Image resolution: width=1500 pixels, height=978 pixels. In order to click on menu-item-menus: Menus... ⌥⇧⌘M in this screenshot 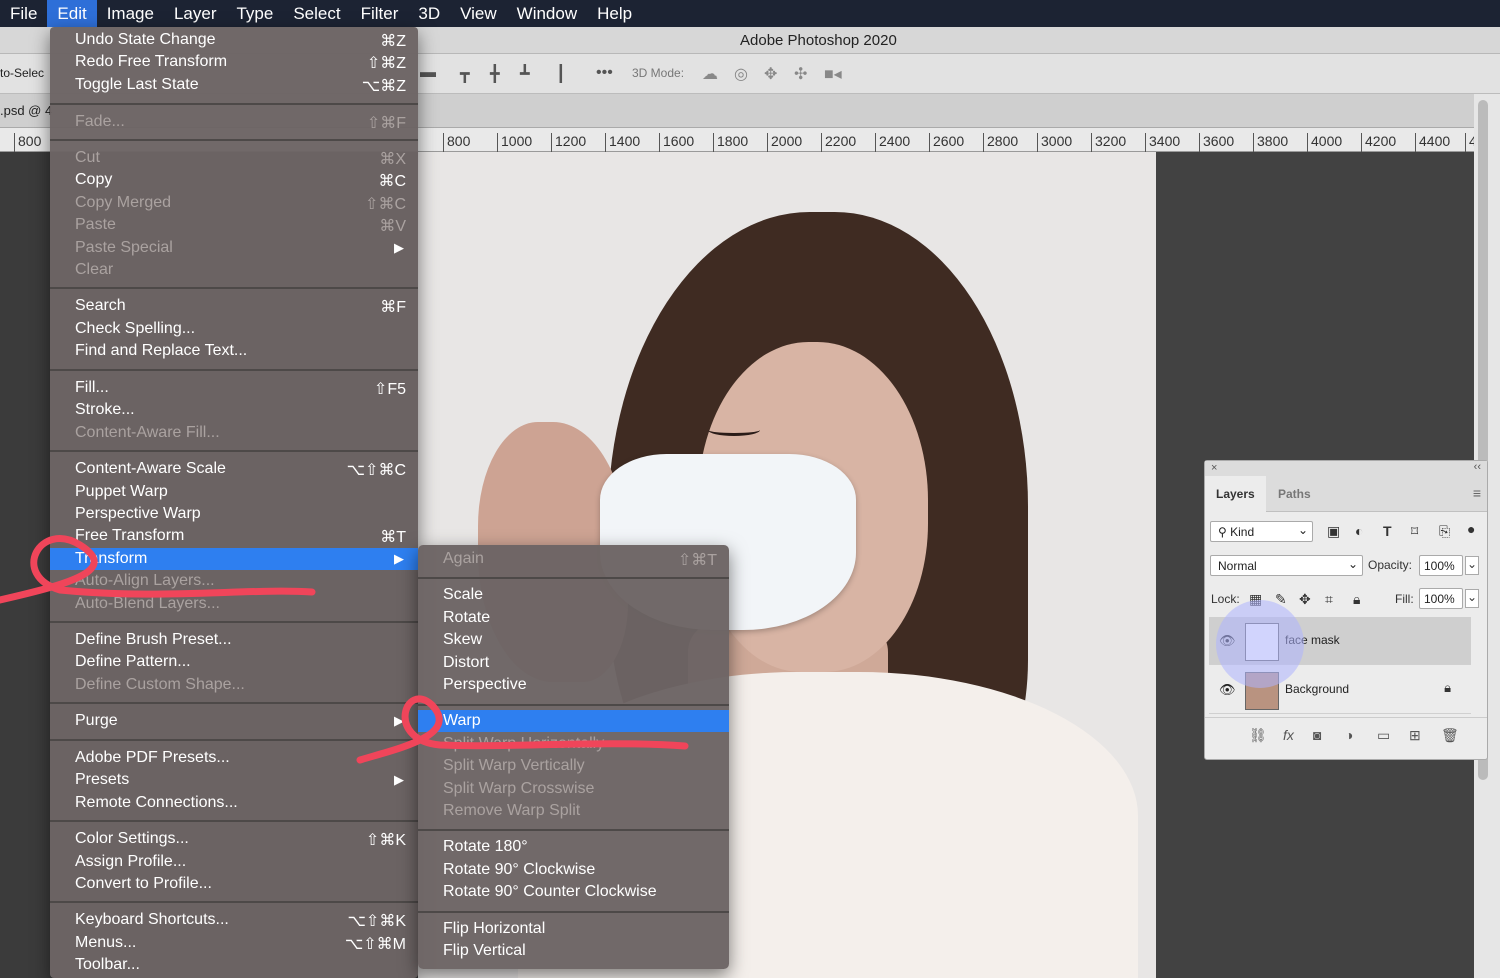, I will do `click(234, 943)`.